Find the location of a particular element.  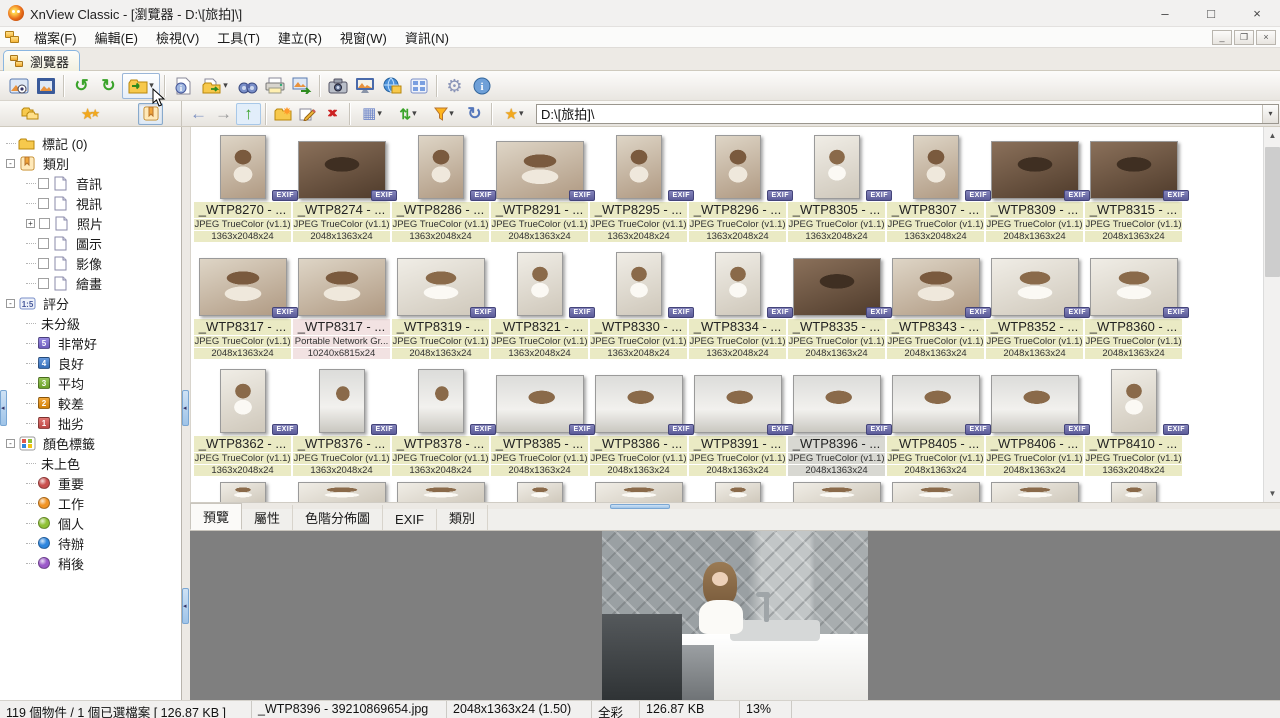

address-input: D:\[旅拍]\ is located at coordinates (899, 113).